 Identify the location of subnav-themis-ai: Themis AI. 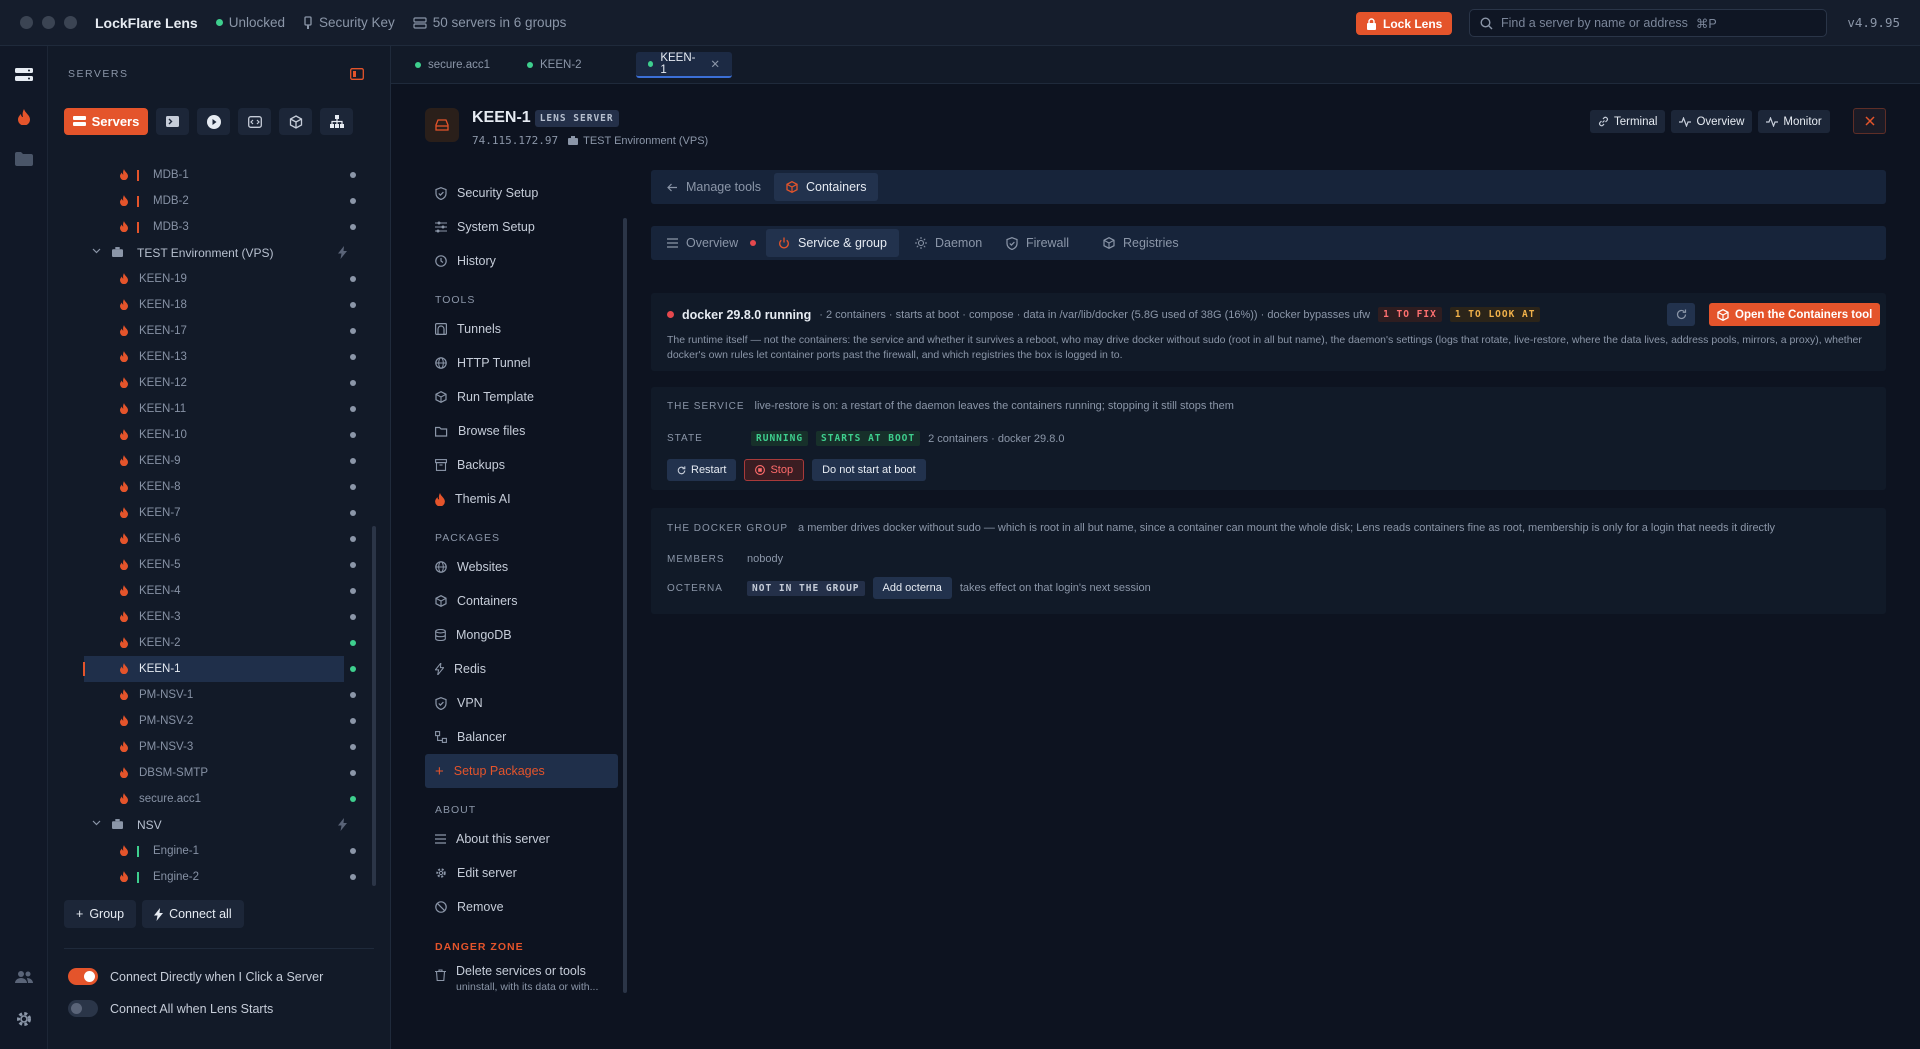
(525, 499).